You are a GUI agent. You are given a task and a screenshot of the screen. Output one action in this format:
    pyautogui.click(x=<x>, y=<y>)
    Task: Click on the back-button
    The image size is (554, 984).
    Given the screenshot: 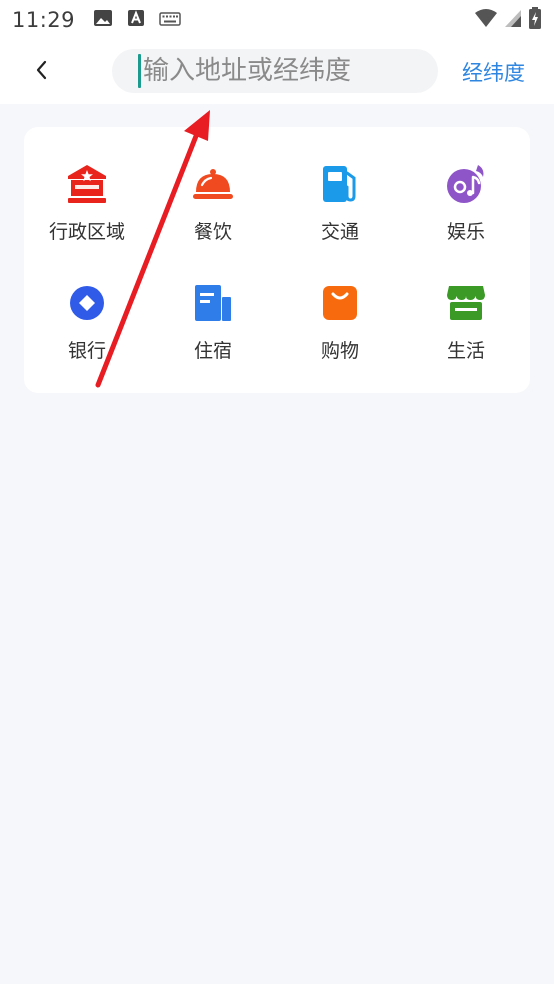 What is the action you would take?
    pyautogui.click(x=42, y=72)
    